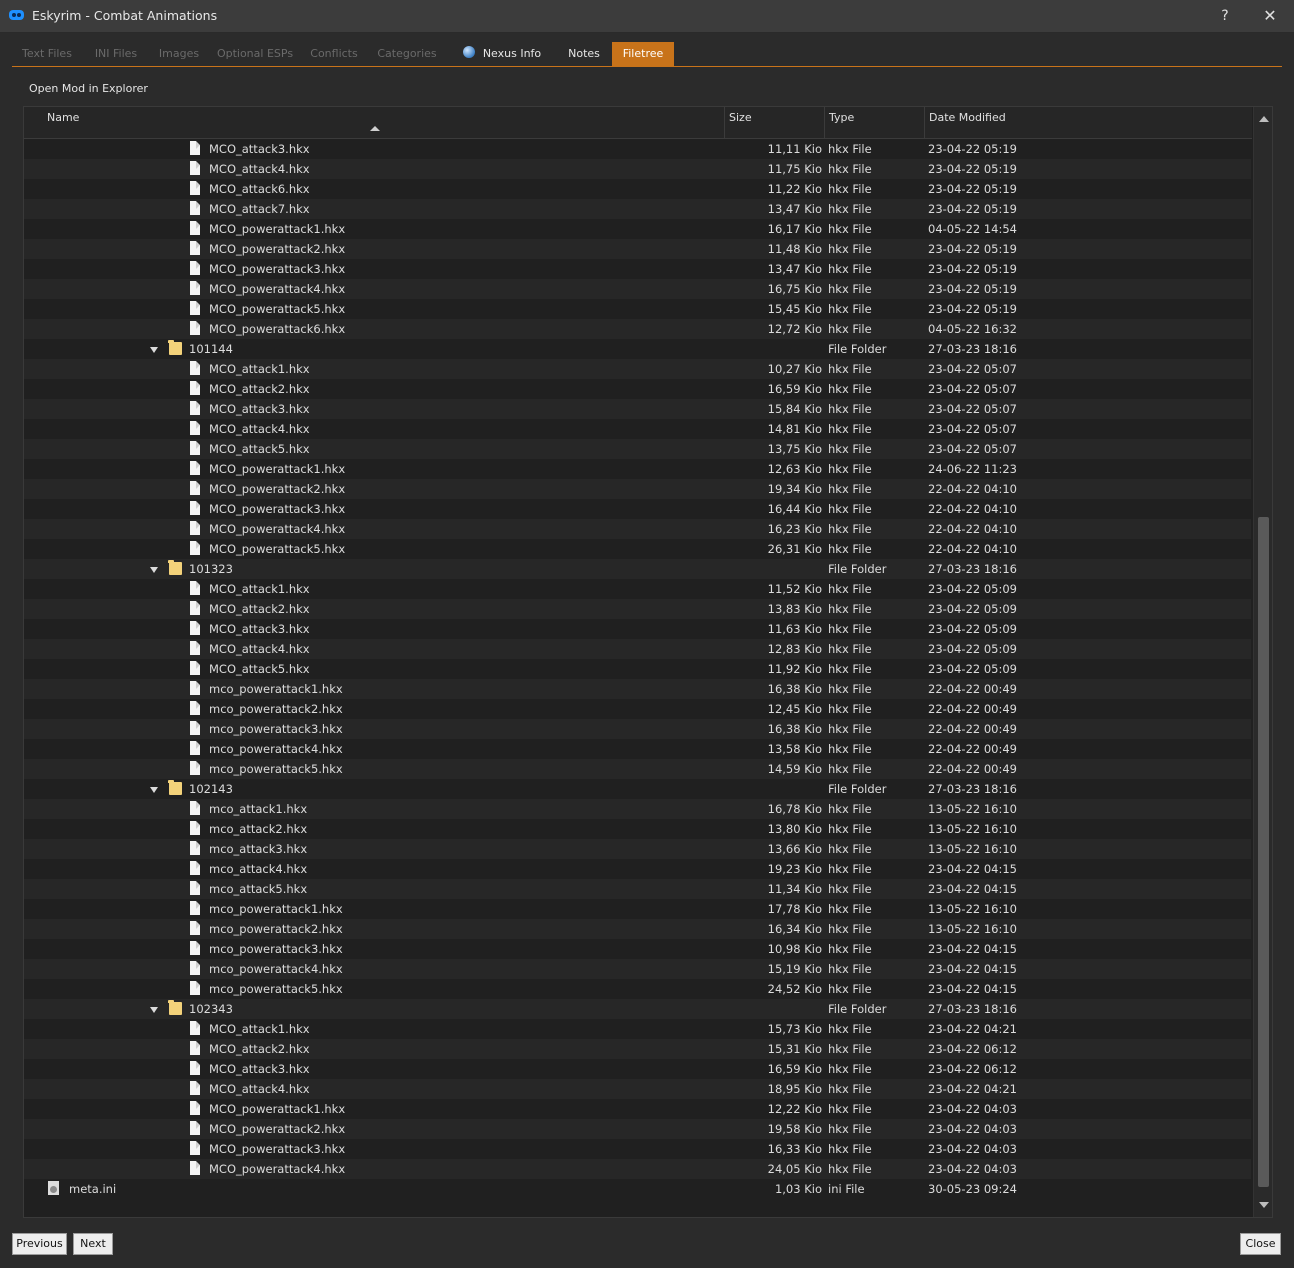 This screenshot has width=1294, height=1268. Describe the element at coordinates (1260, 1244) in the screenshot. I see `close-button: Close` at that location.